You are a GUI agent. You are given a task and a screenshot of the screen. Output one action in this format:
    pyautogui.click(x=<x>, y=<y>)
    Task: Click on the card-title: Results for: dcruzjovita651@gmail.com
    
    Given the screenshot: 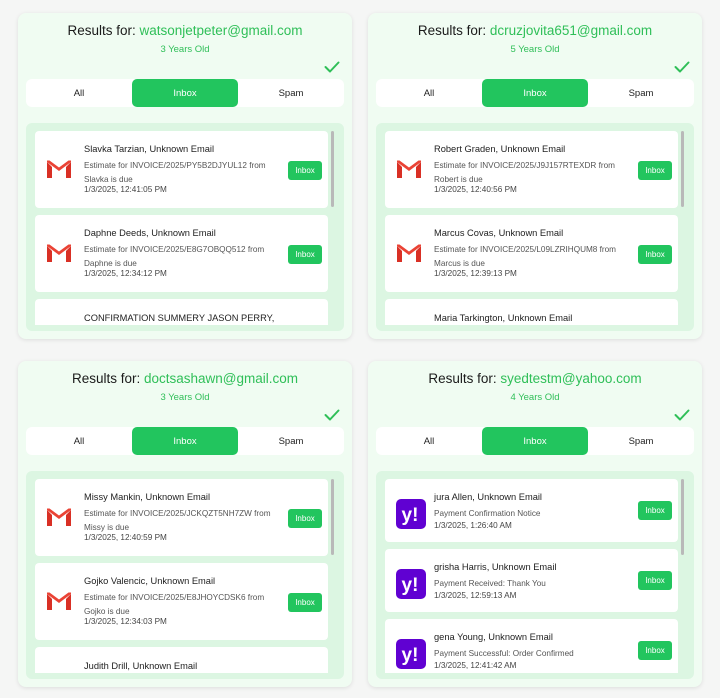 What is the action you would take?
    pyautogui.click(x=535, y=30)
    